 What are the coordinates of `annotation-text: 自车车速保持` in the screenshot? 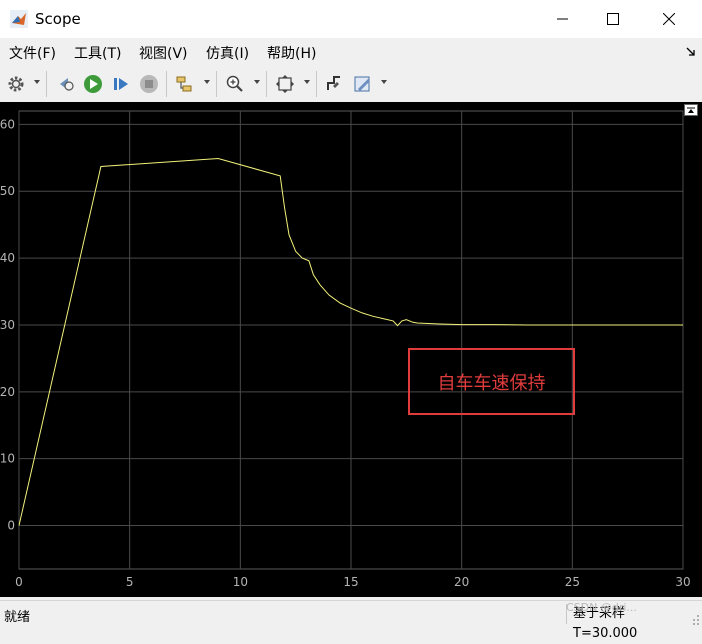 It's located at (491, 383).